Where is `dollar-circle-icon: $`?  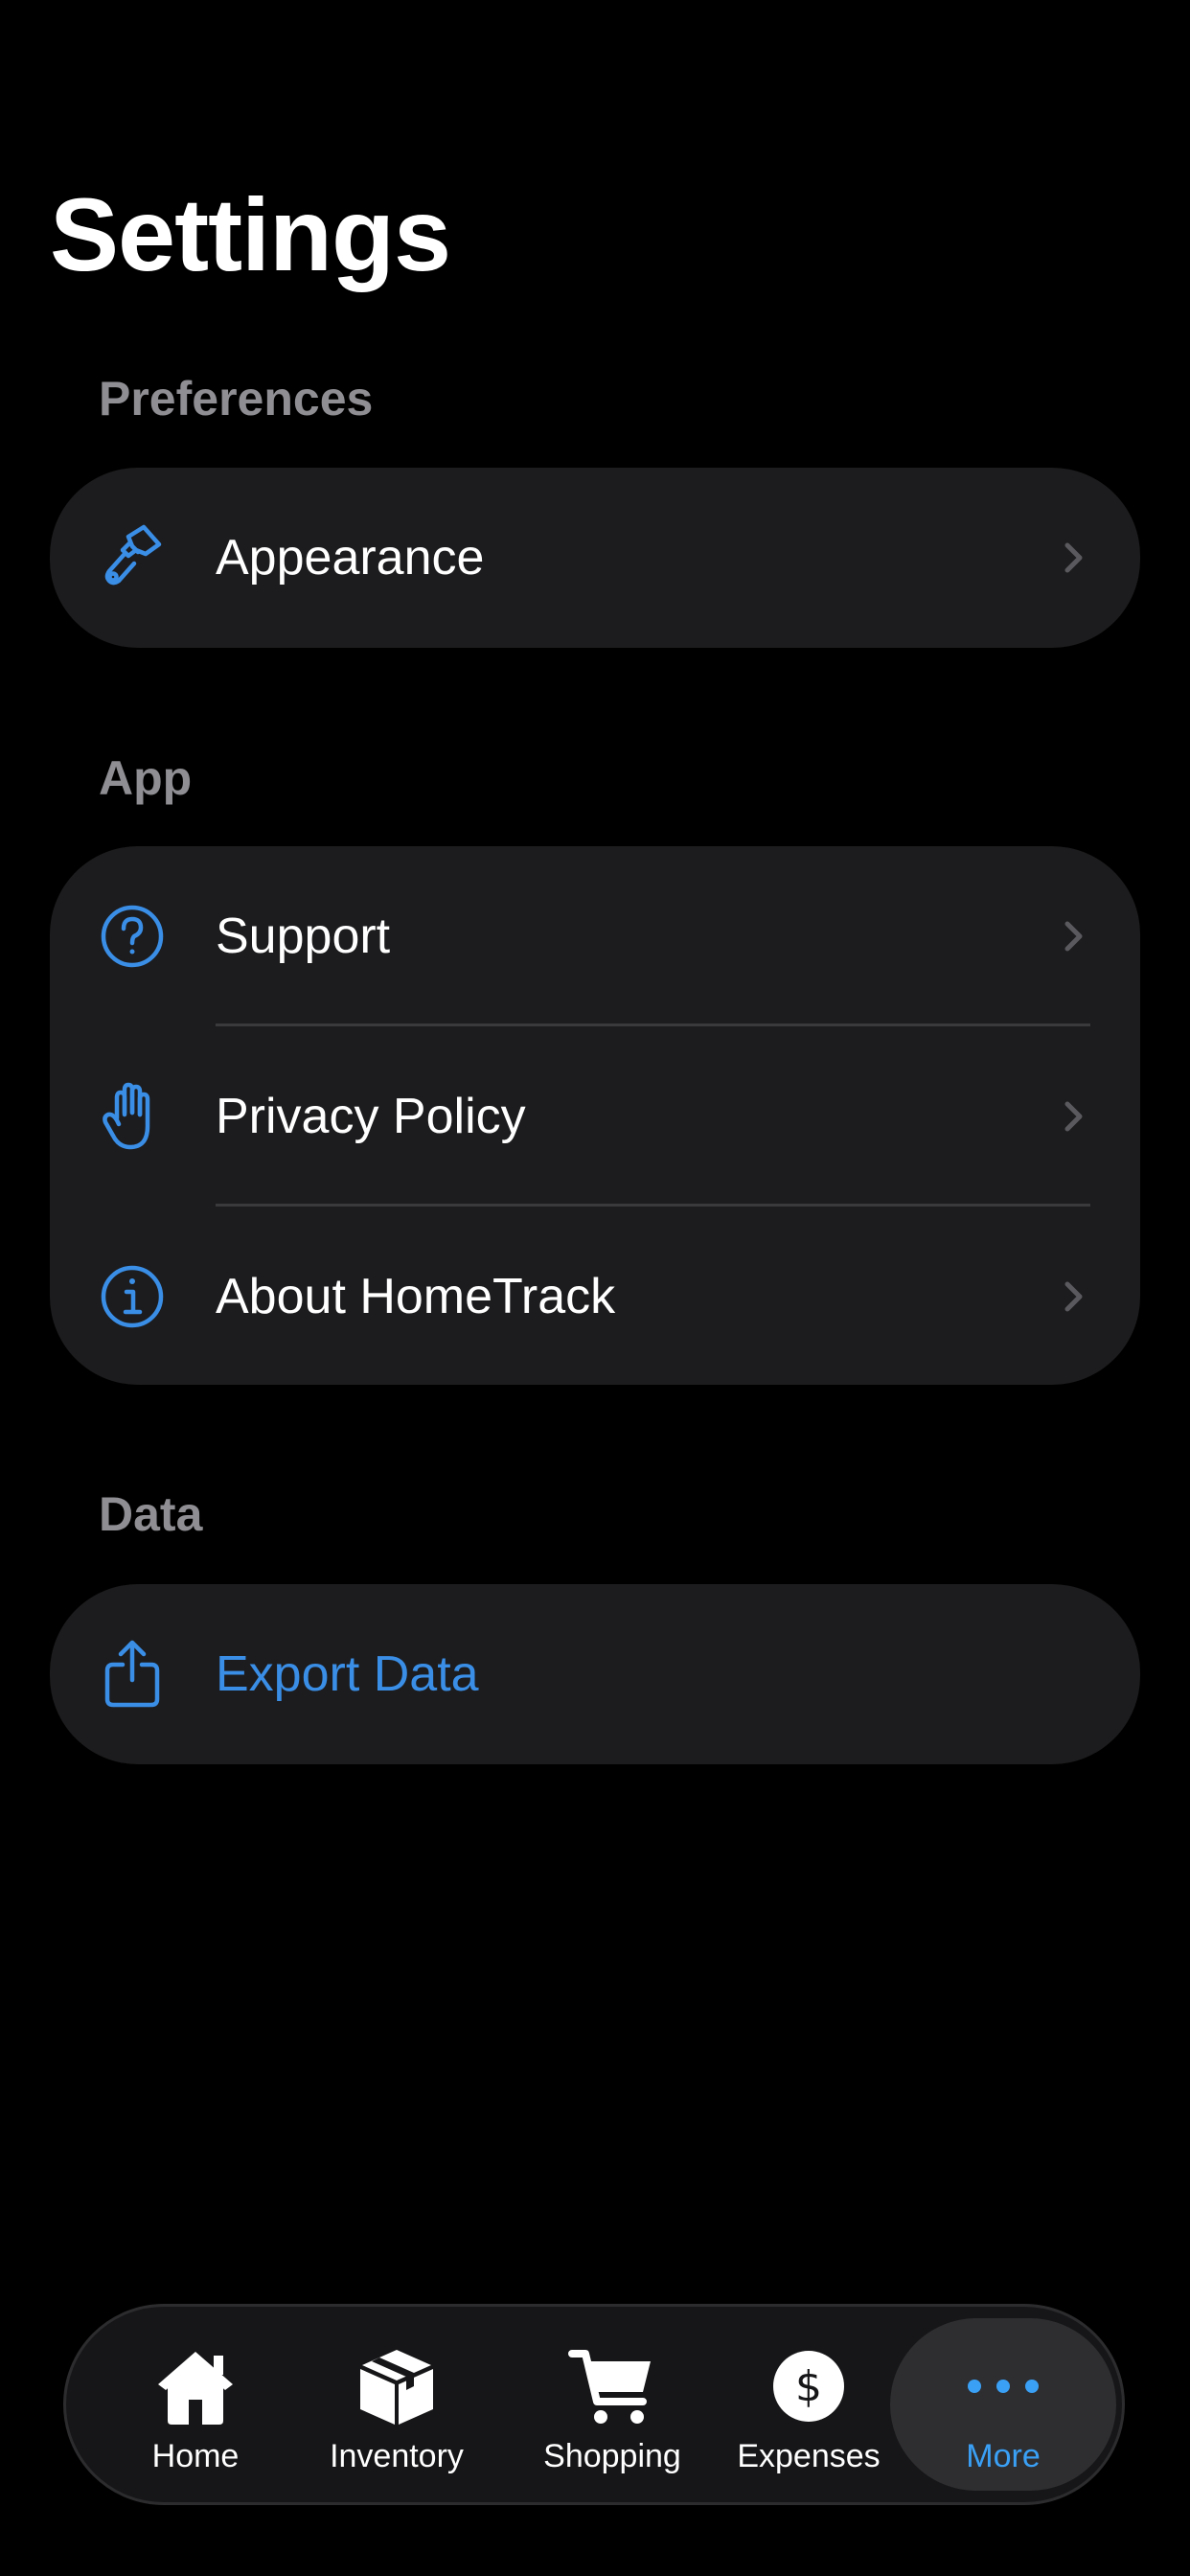 dollar-circle-icon: $ is located at coordinates (809, 2386).